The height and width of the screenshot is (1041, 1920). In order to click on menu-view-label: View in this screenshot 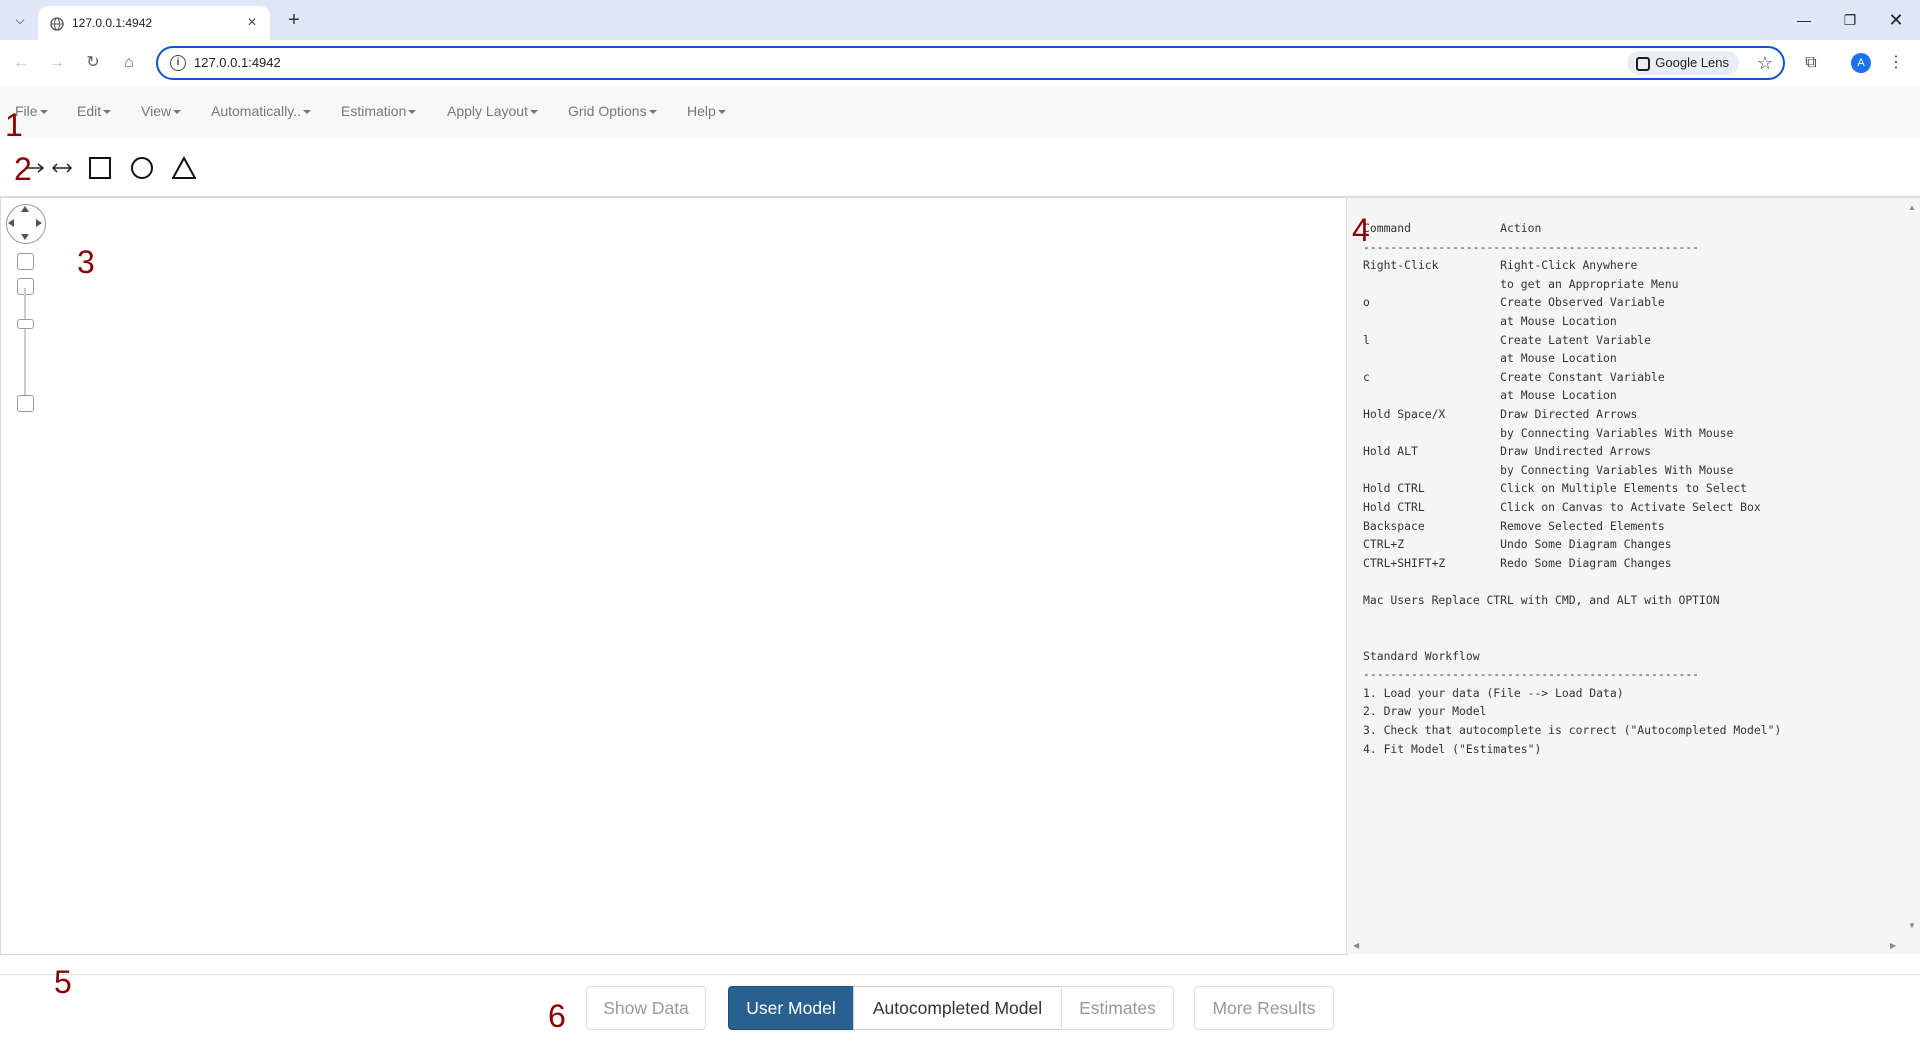, I will do `click(156, 111)`.